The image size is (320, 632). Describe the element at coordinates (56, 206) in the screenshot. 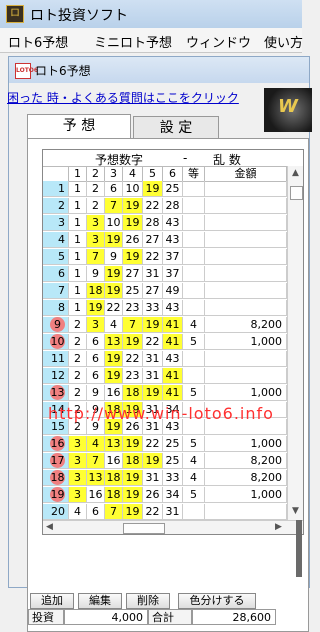

I see `row-number: 2` at that location.